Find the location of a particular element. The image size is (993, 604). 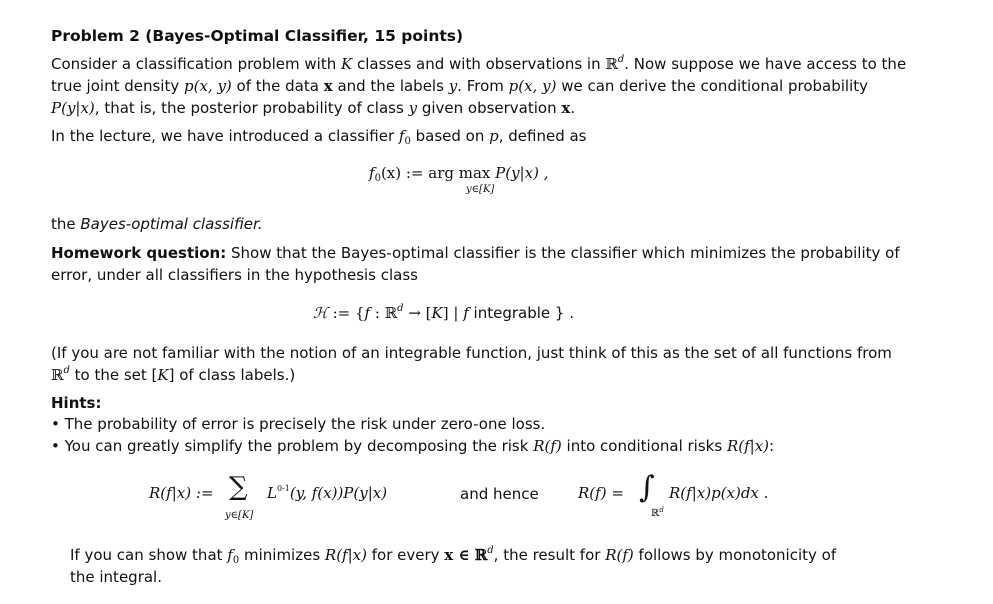

note-line-2: ℝd to the set [K] of class labels.) is located at coordinates (173, 375).